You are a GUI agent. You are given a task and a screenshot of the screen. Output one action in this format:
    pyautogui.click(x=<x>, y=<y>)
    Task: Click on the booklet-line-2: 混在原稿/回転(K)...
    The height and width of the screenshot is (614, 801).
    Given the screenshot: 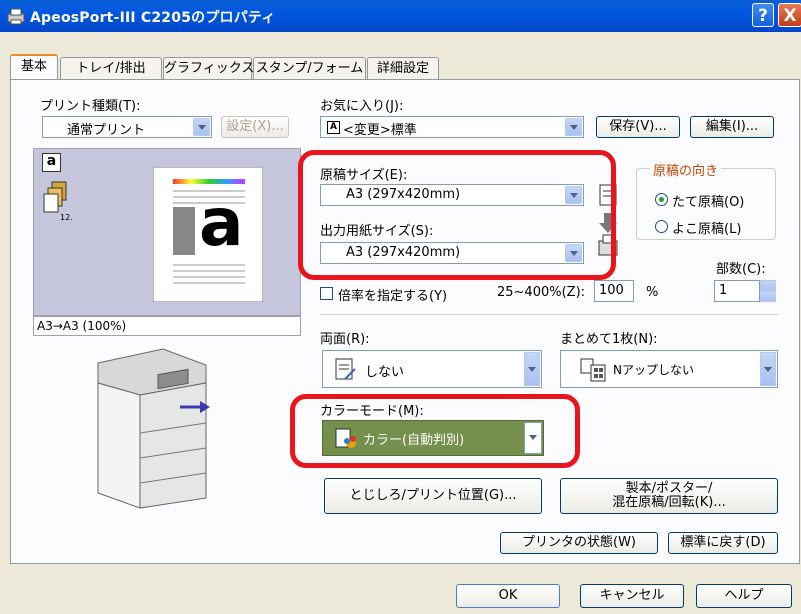 What is the action you would take?
    pyautogui.click(x=669, y=502)
    